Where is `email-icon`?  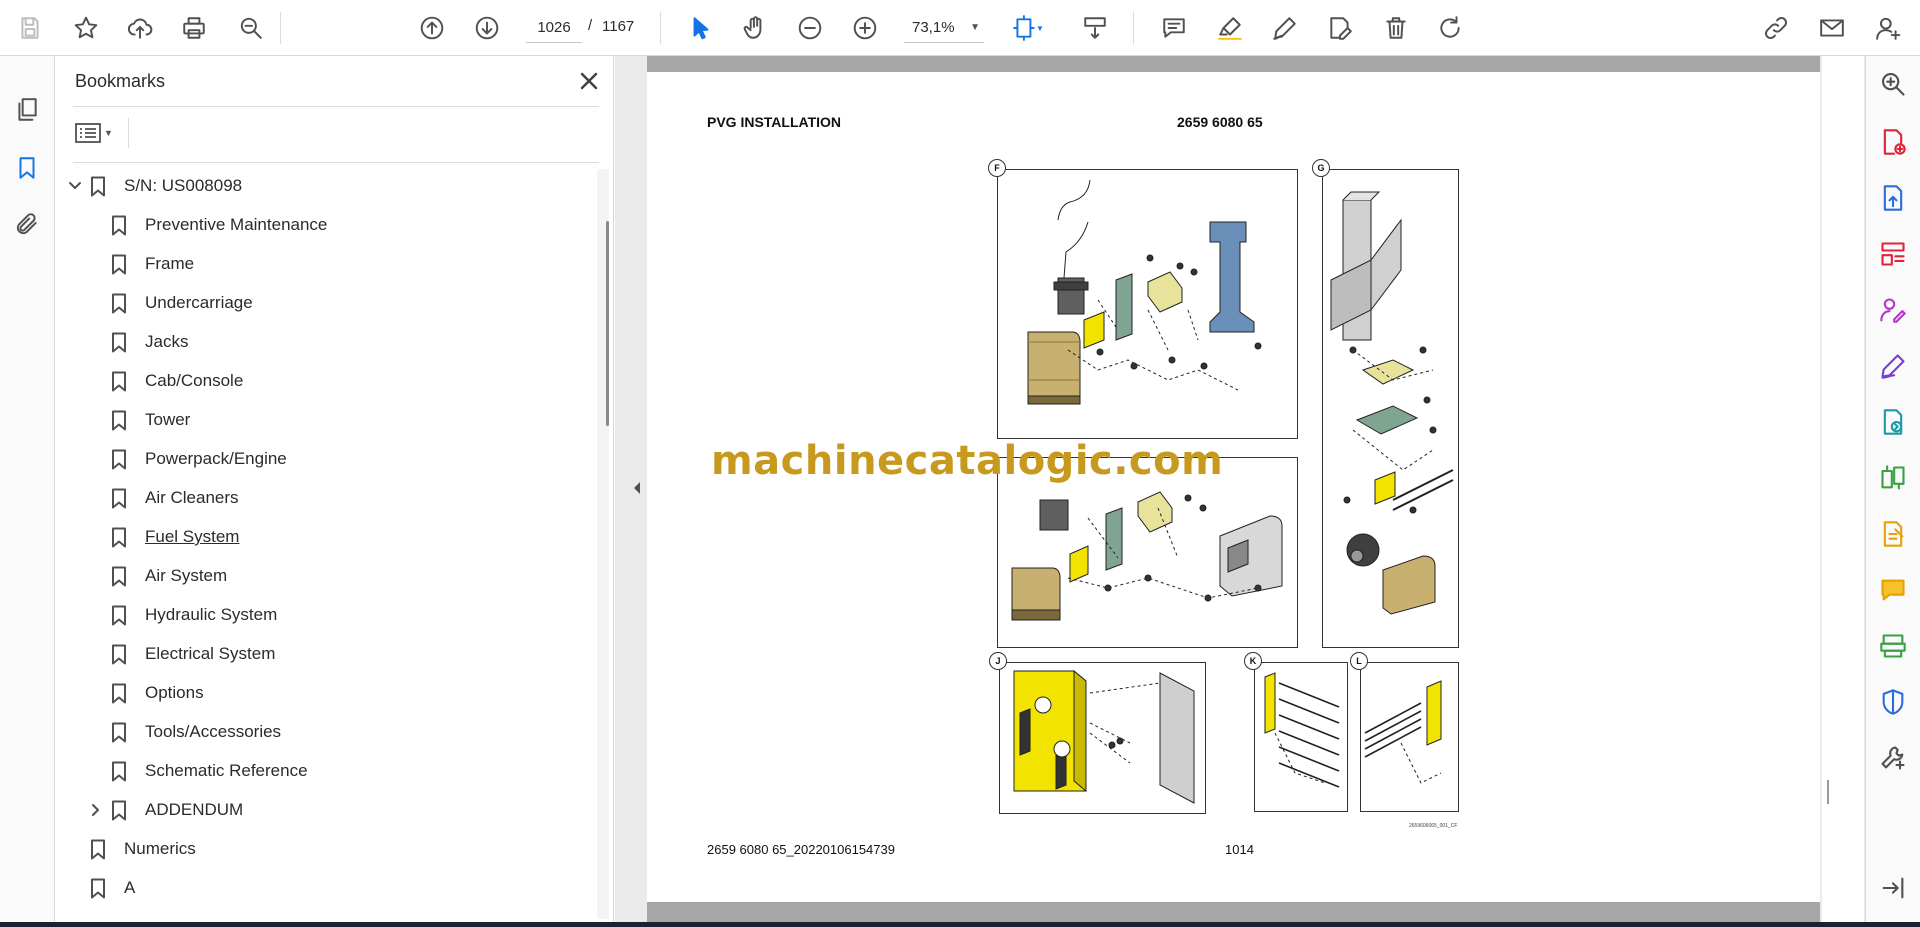 email-icon is located at coordinates (1832, 28).